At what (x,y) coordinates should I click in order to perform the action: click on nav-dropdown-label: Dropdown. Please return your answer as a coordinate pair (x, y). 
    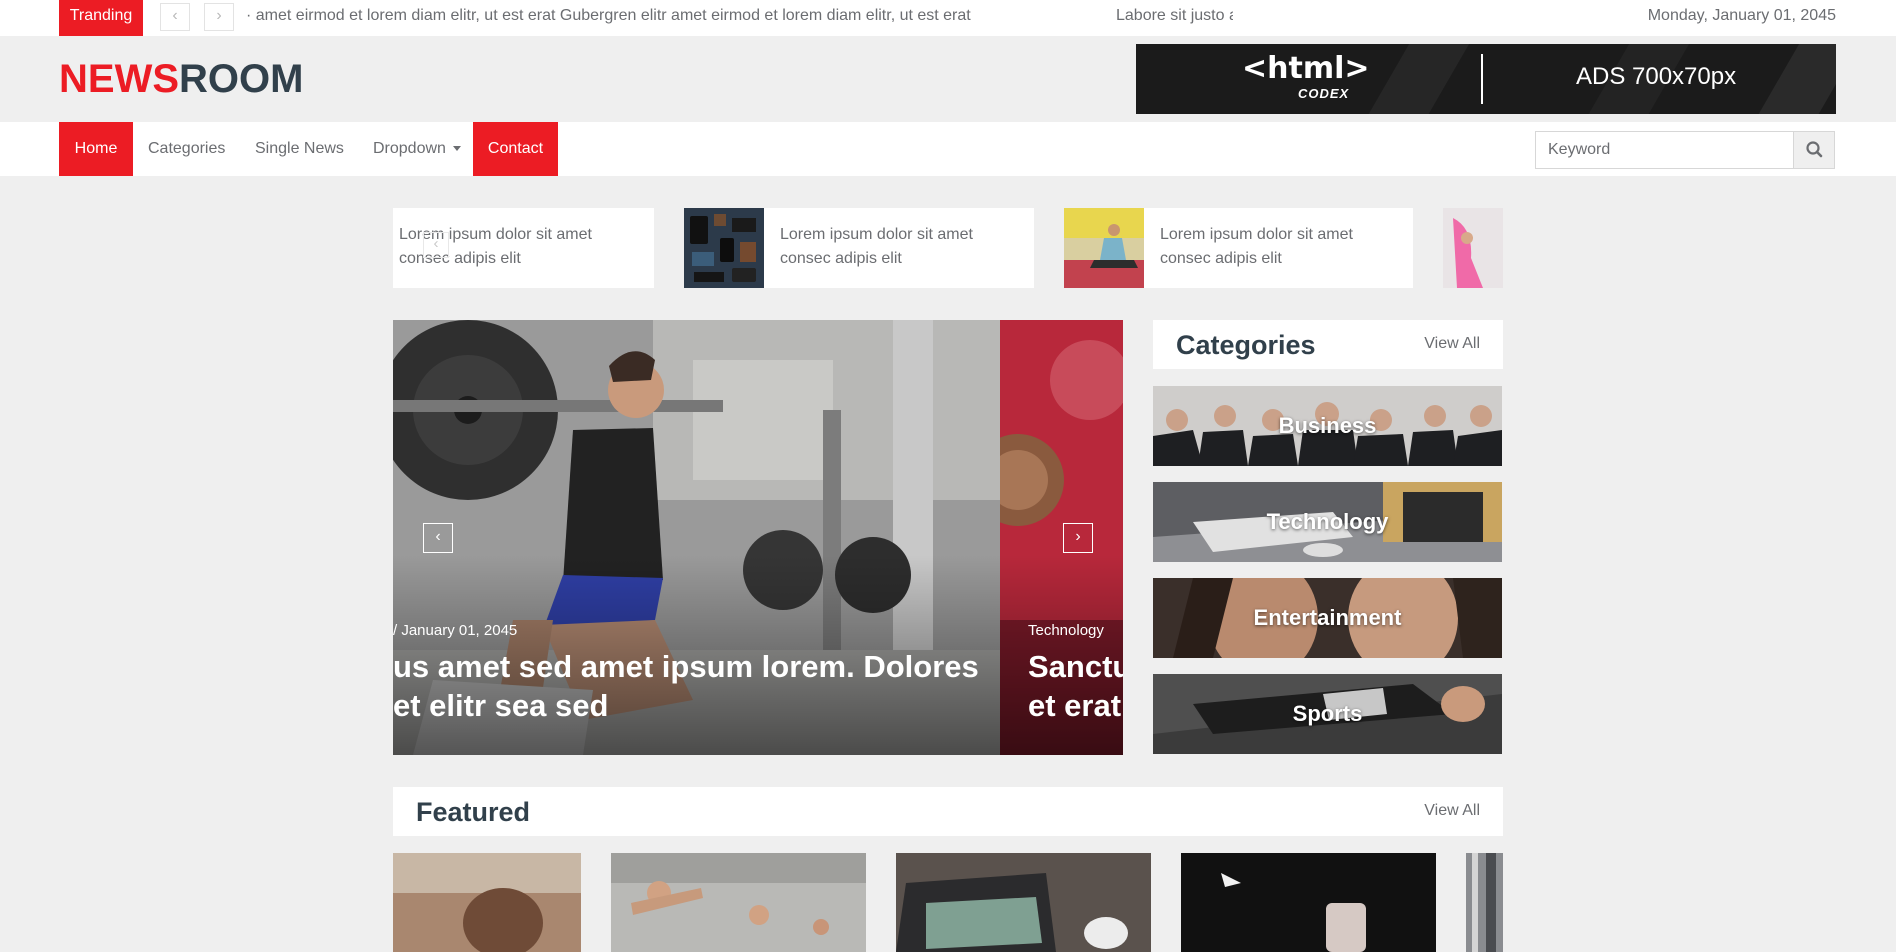
    Looking at the image, I should click on (409, 148).